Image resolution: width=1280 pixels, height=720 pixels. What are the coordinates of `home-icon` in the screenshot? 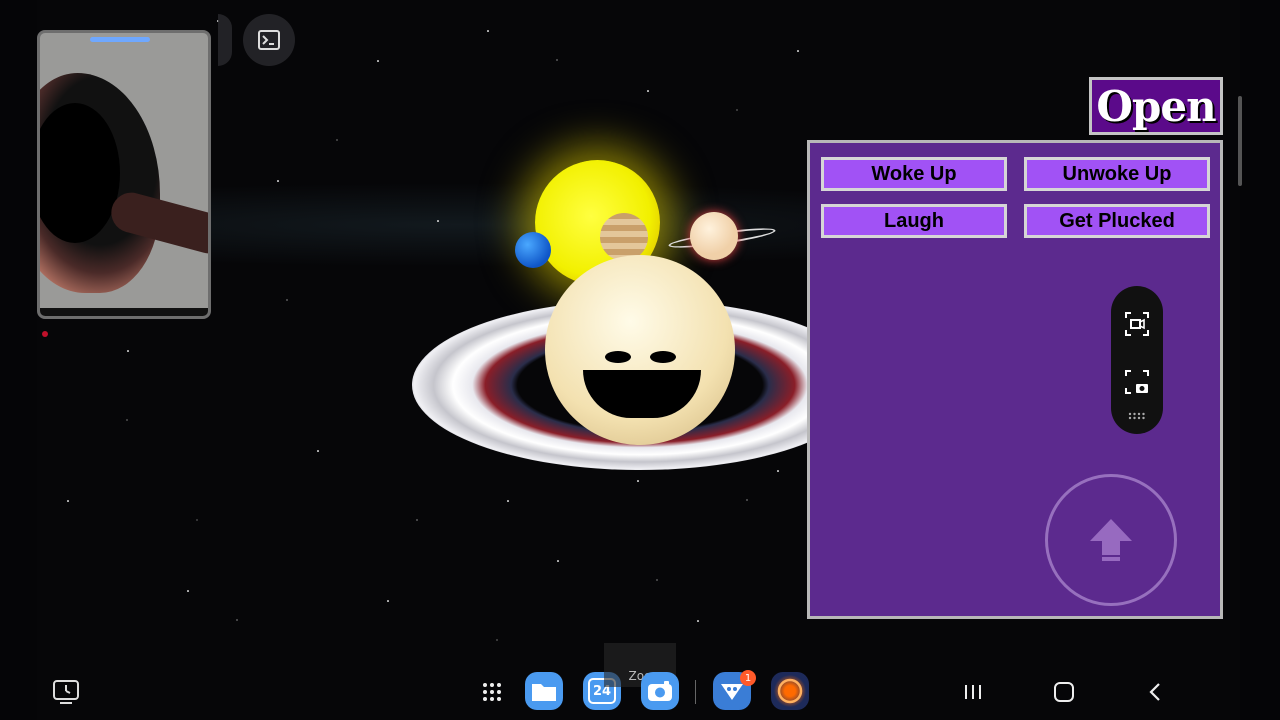 It's located at (1064, 692).